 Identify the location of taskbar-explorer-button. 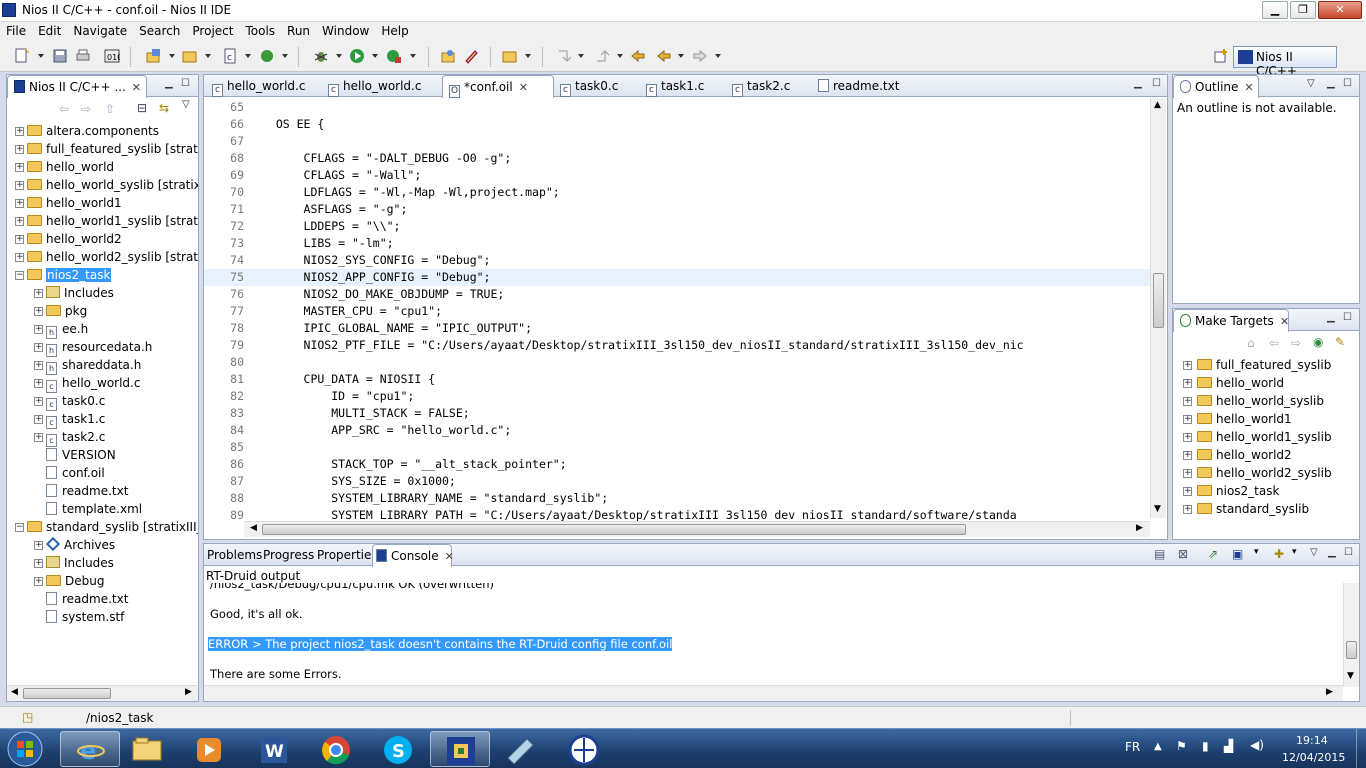
(148, 749).